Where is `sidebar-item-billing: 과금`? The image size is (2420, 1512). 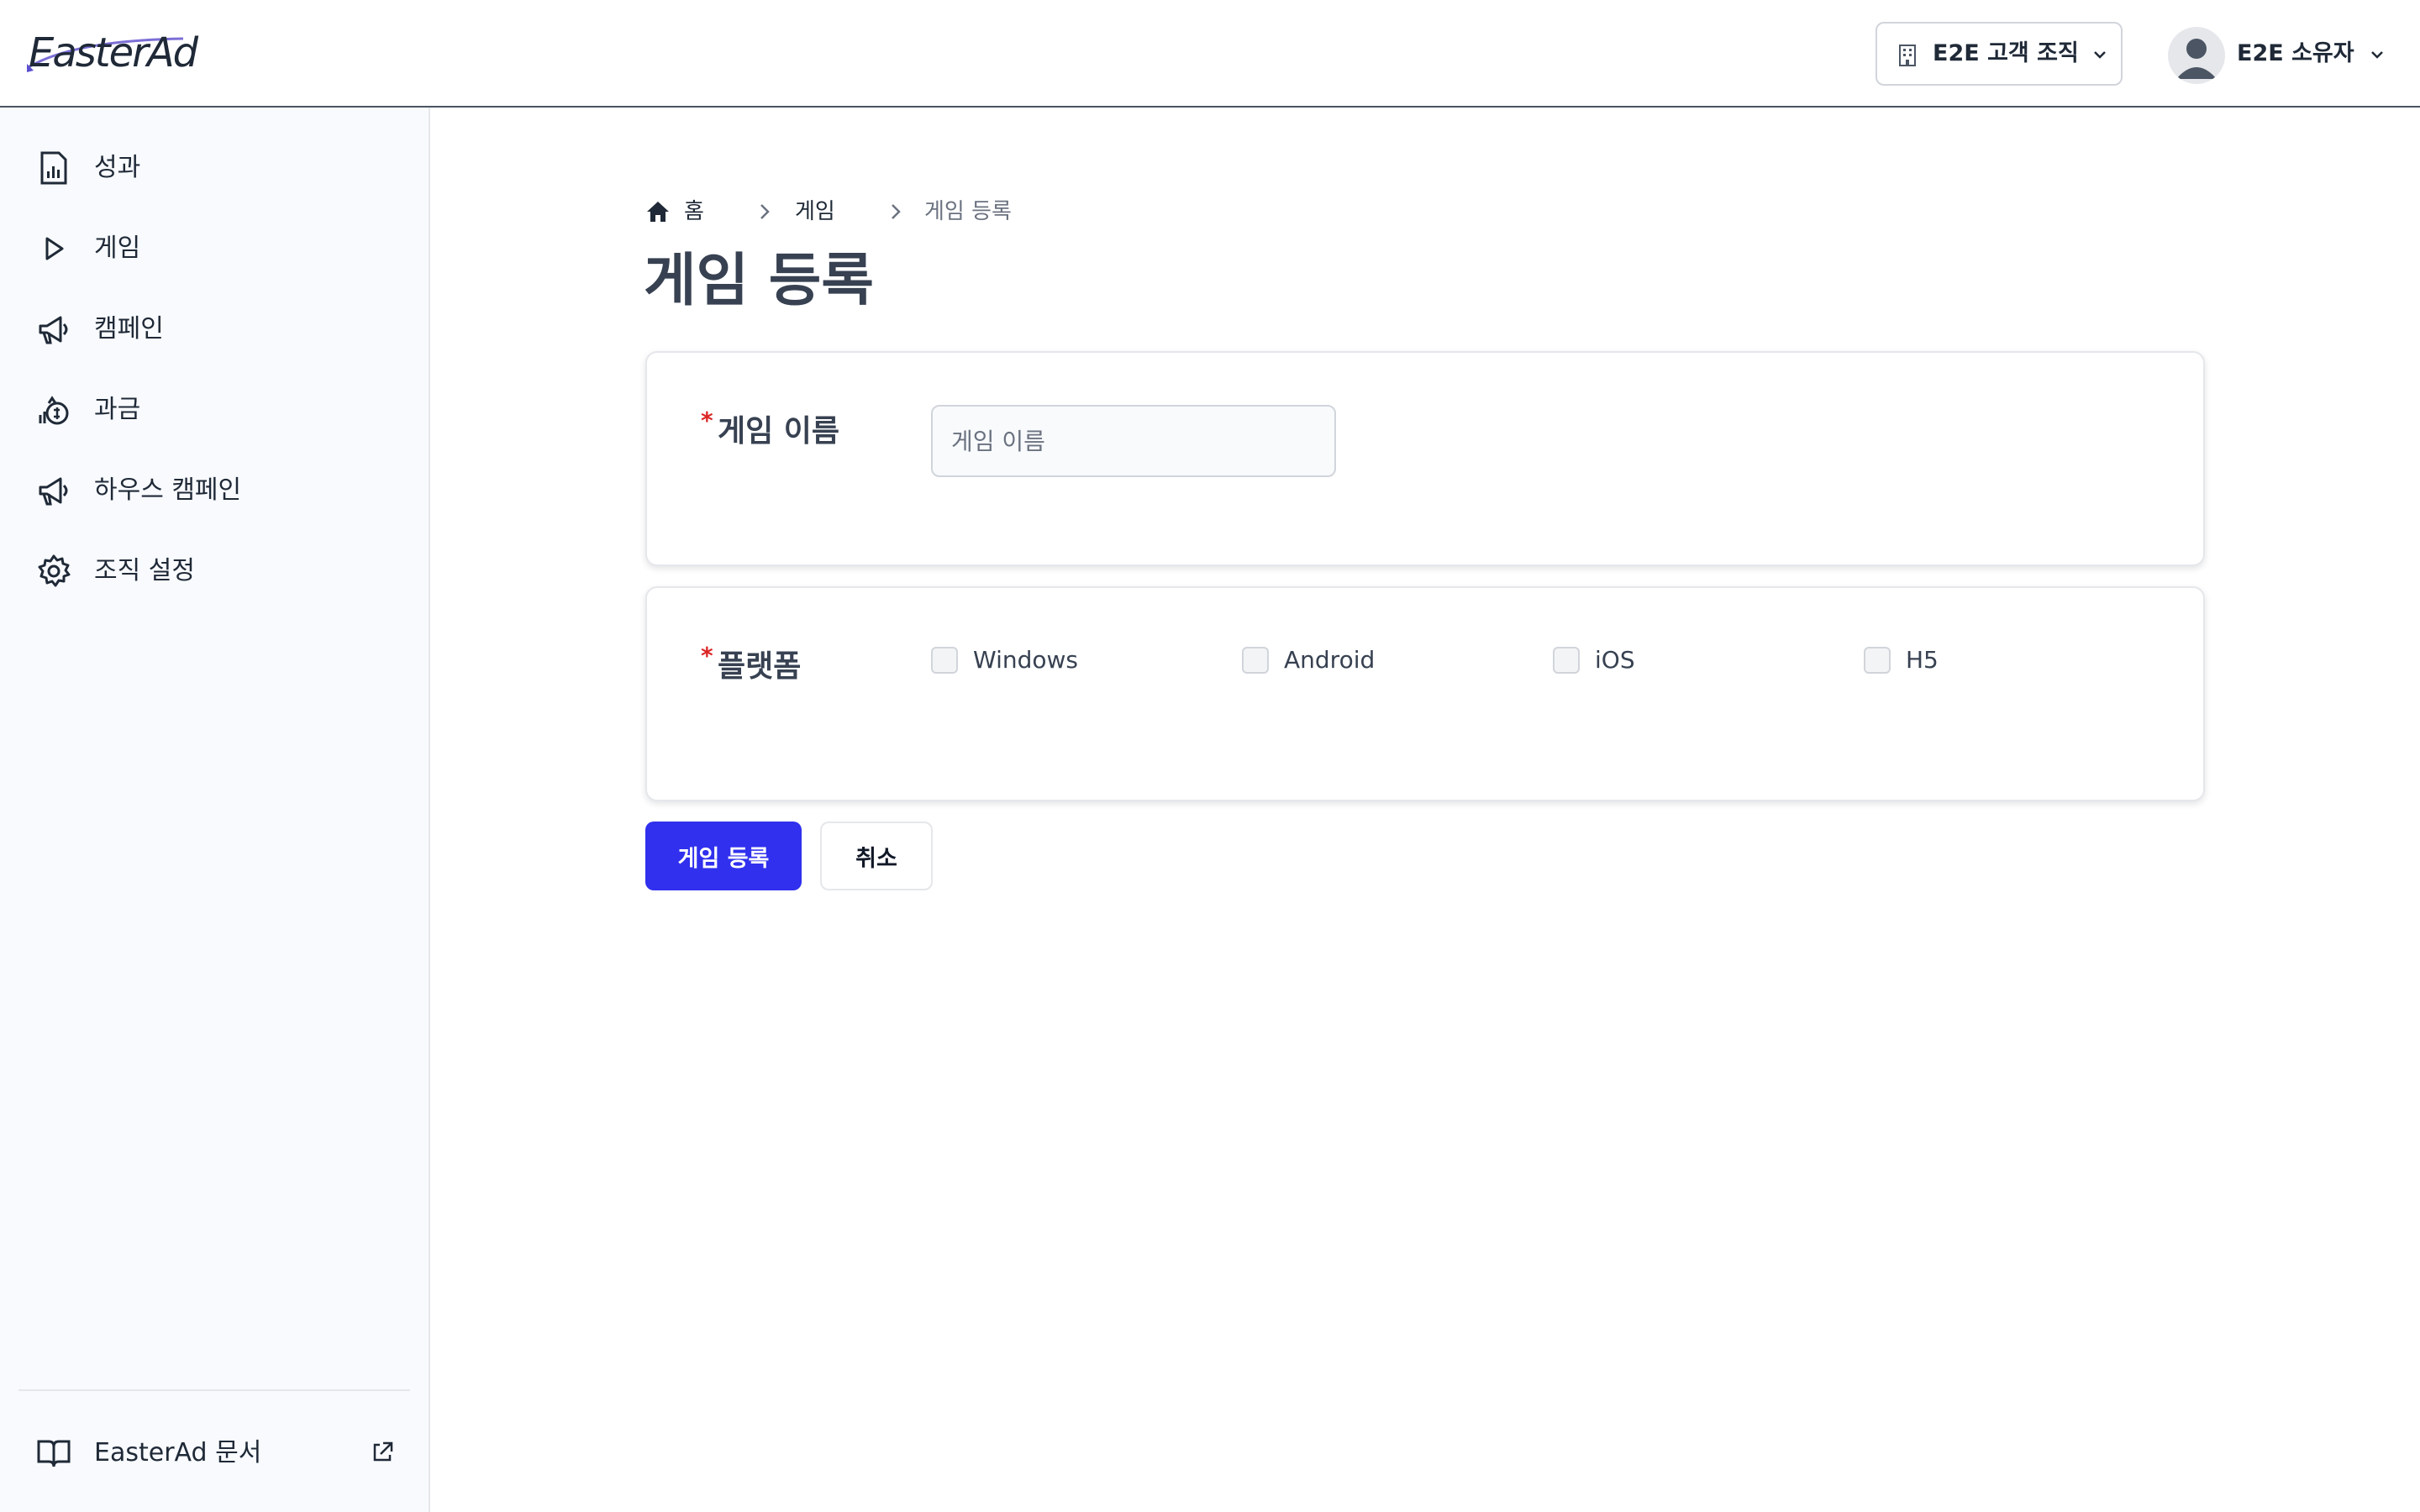
sidebar-item-billing: 과금 is located at coordinates (216, 410).